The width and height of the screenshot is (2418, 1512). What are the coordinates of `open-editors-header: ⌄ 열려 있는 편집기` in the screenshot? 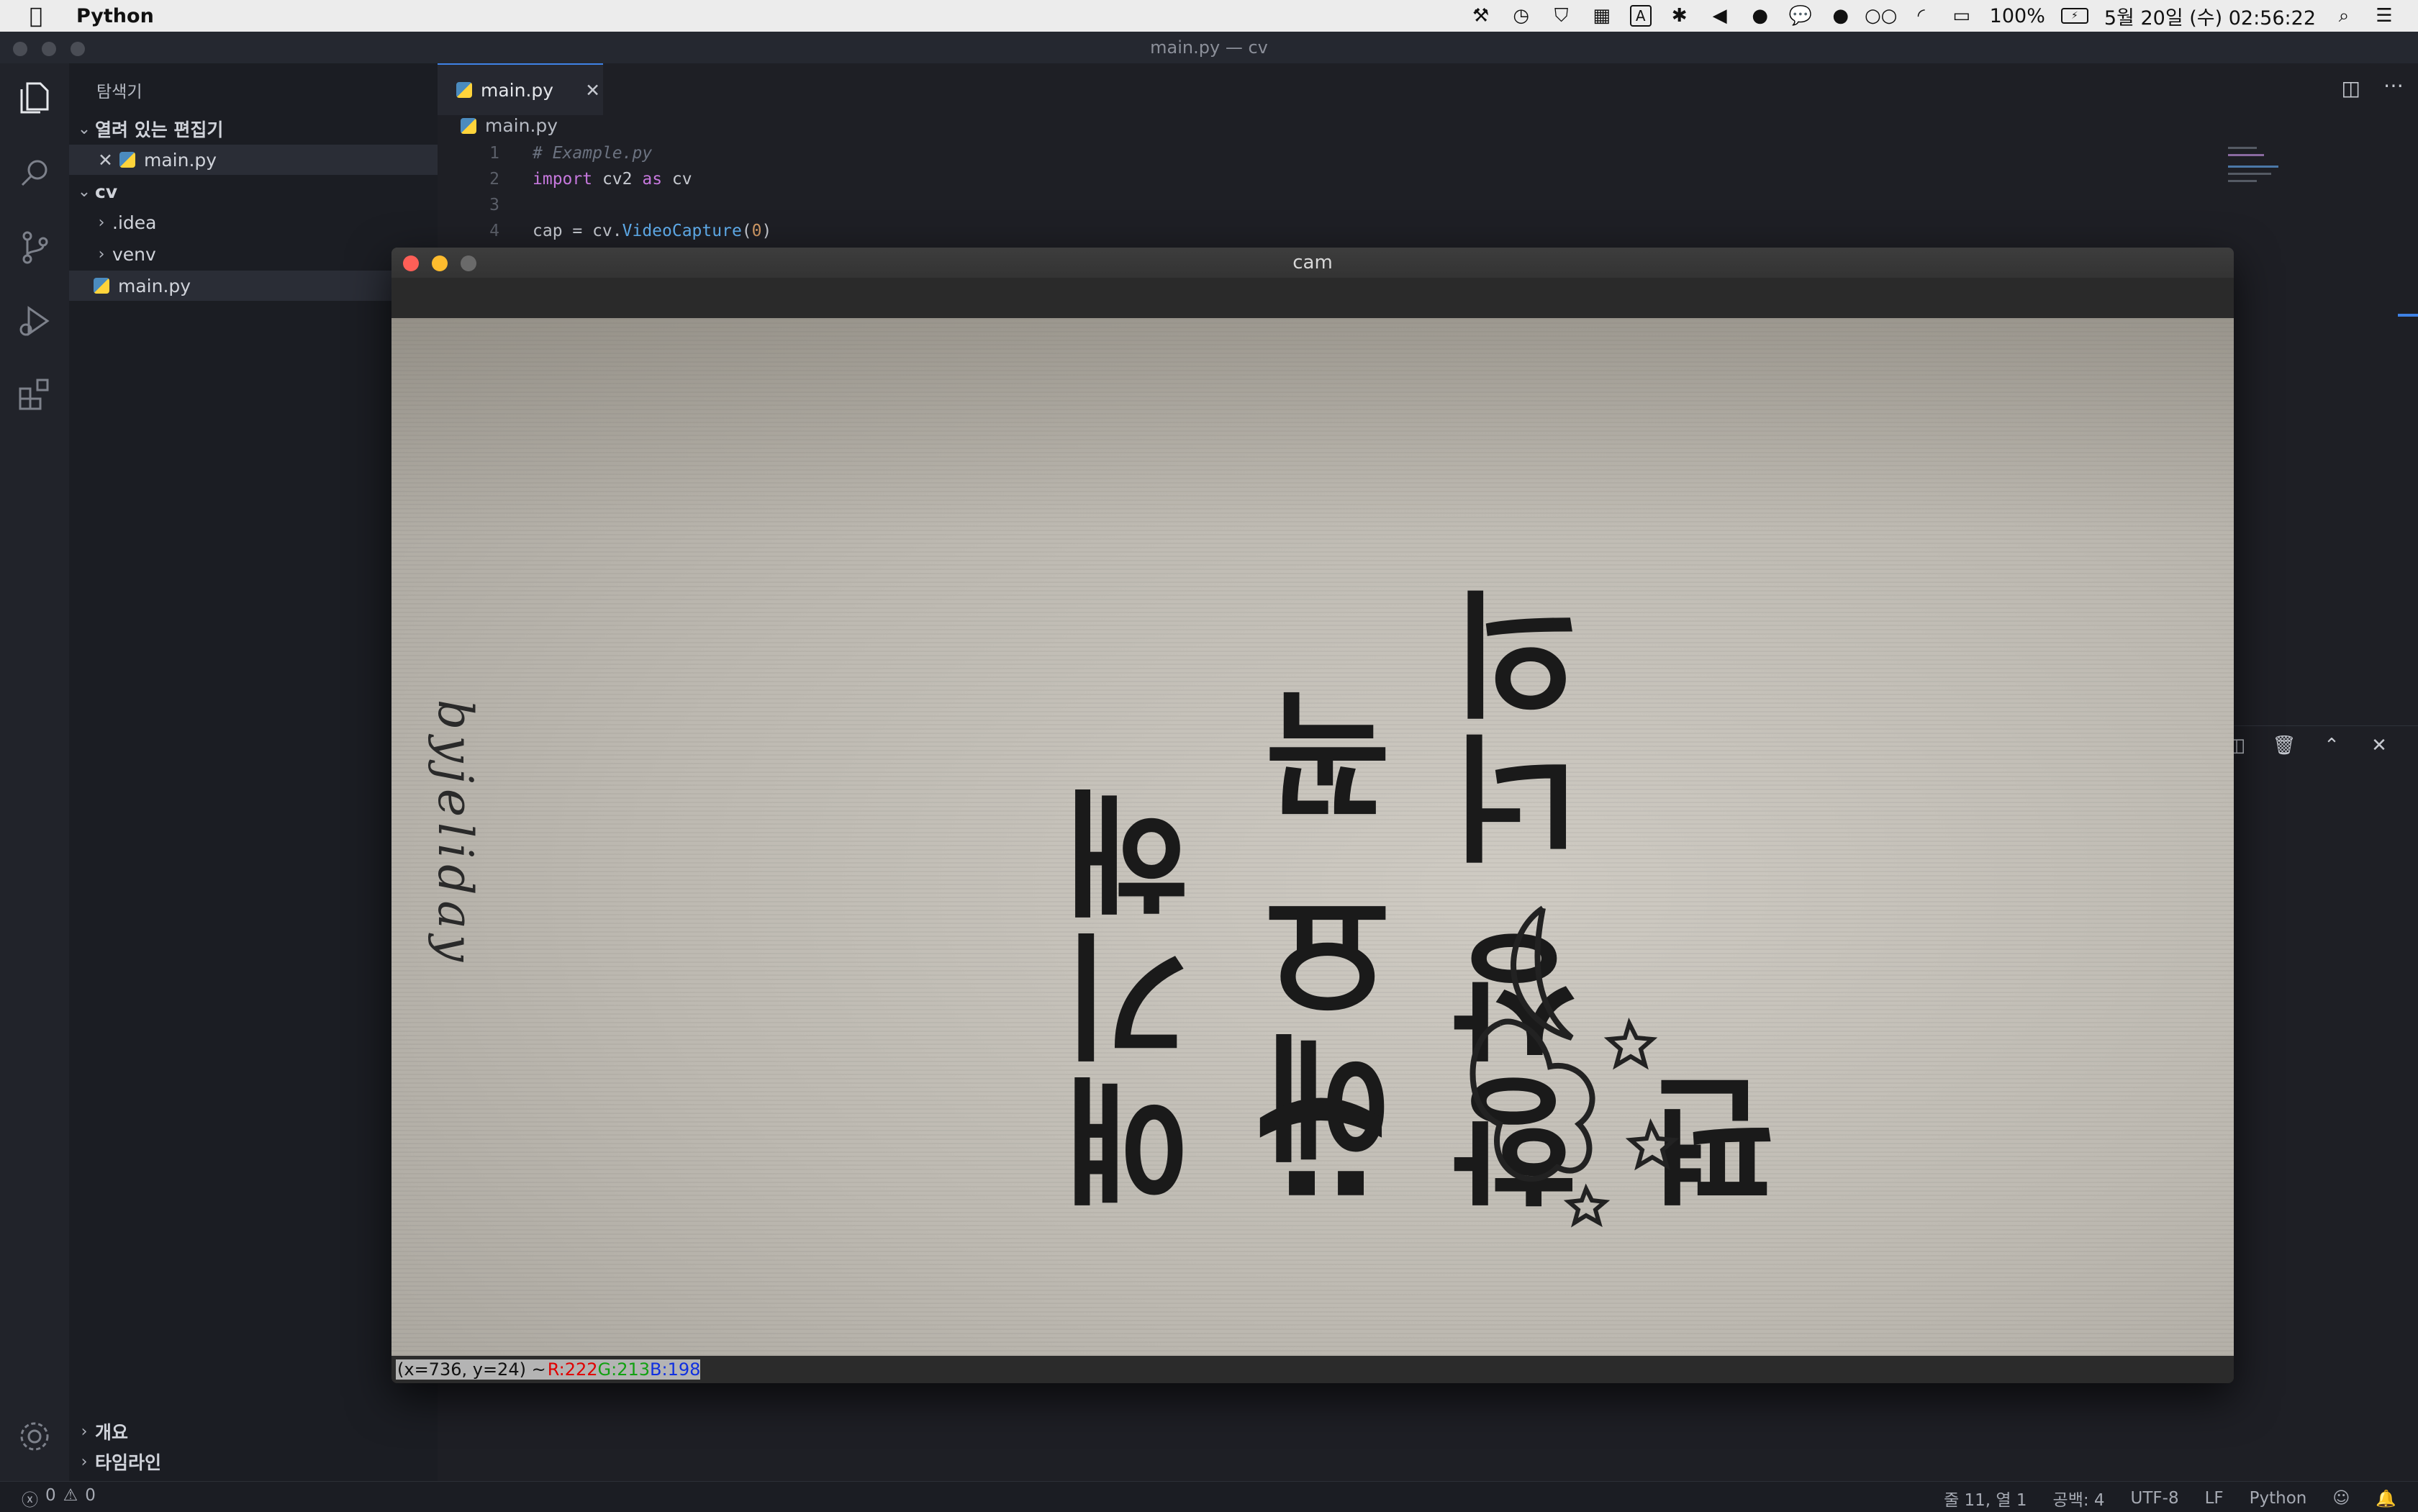 It's located at (253, 129).